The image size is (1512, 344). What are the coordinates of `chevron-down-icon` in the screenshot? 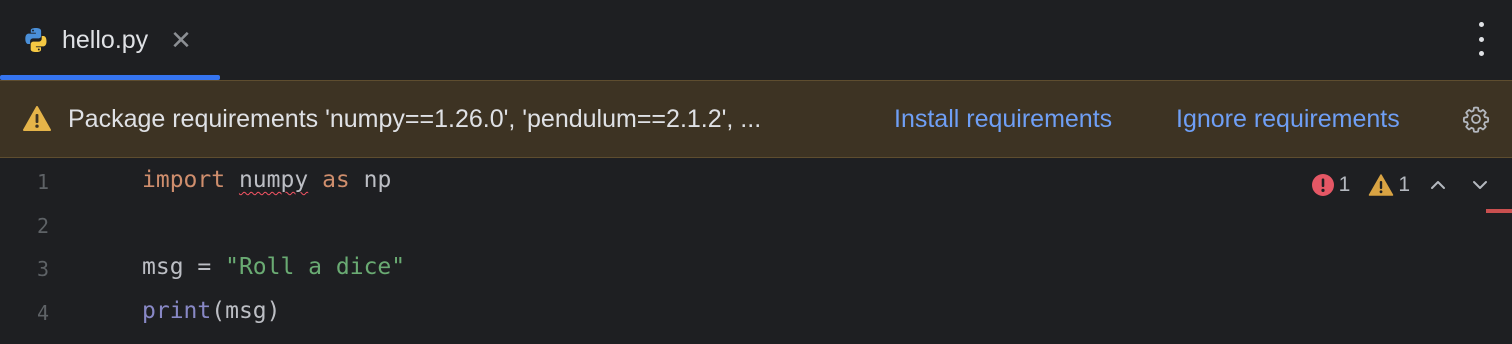 It's located at (1480, 185).